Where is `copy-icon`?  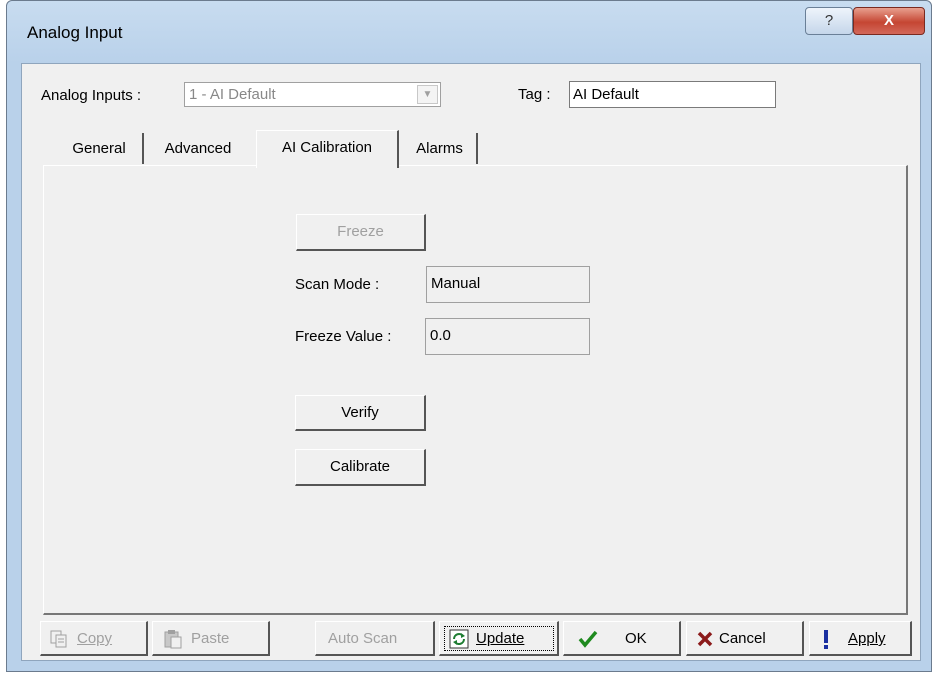 copy-icon is located at coordinates (58, 639).